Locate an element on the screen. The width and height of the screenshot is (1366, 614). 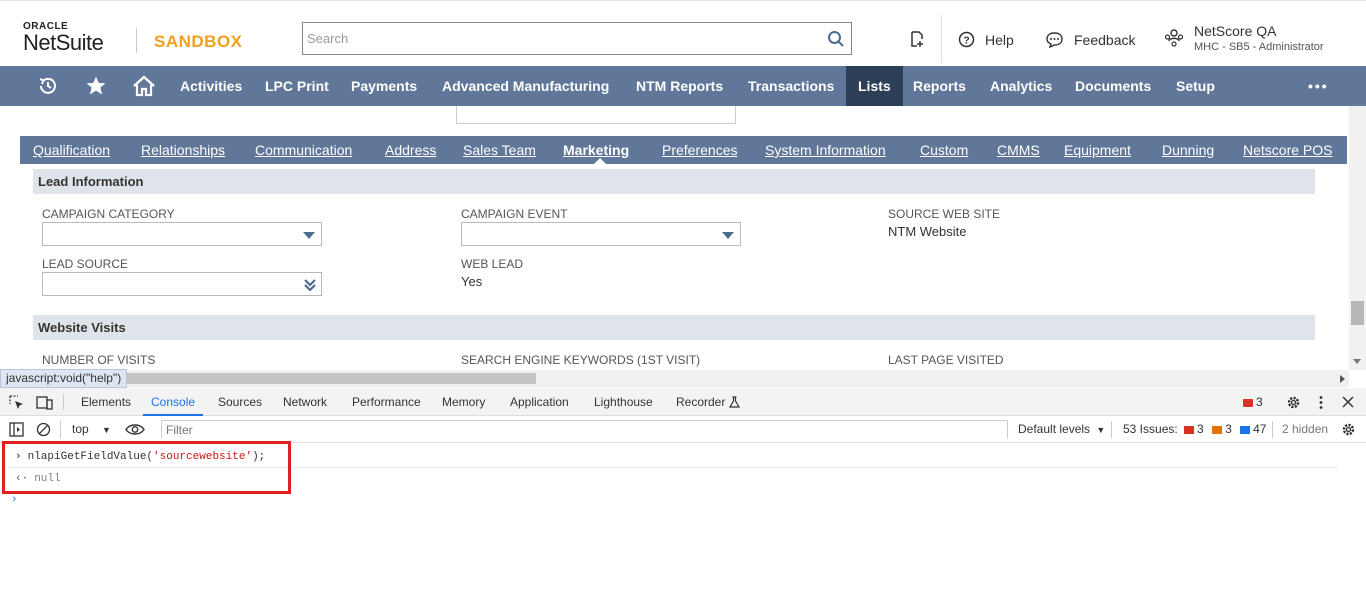
default-levels-dropdown: Default levels ▼ is located at coordinates (1061, 429).